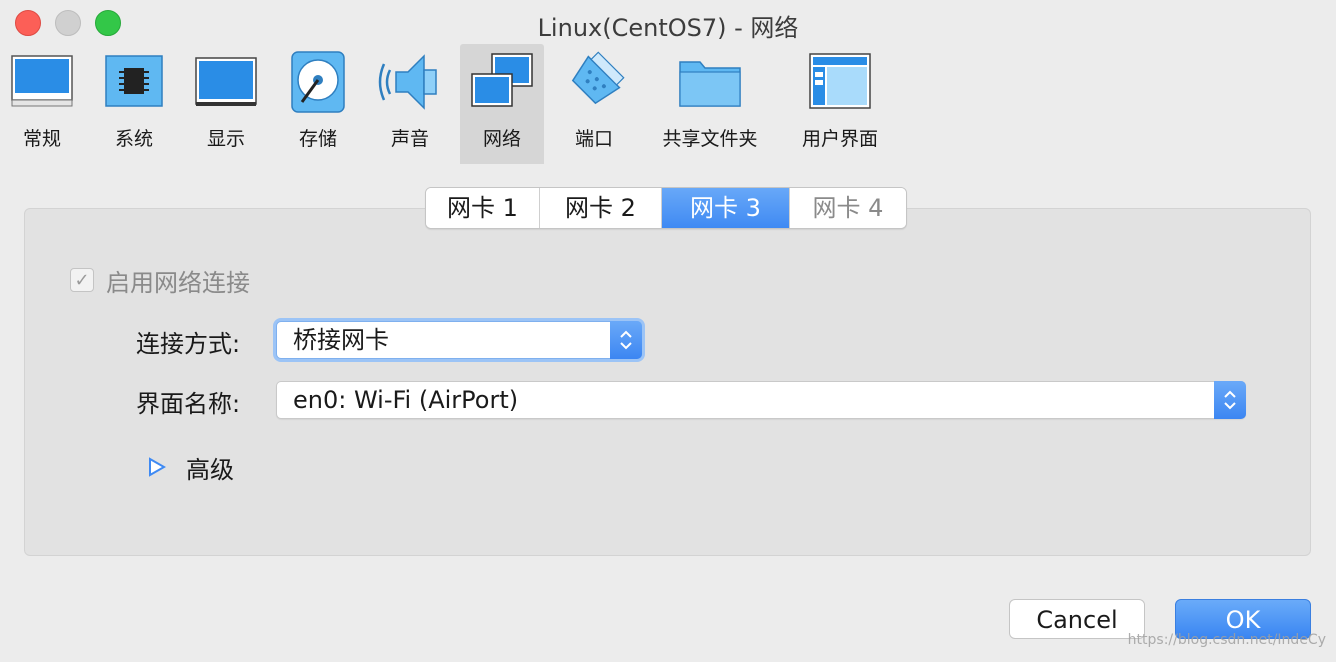 The image size is (1336, 662). What do you see at coordinates (188, 404) in the screenshot?
I see `interface-name-label: 界面名称:` at bounding box center [188, 404].